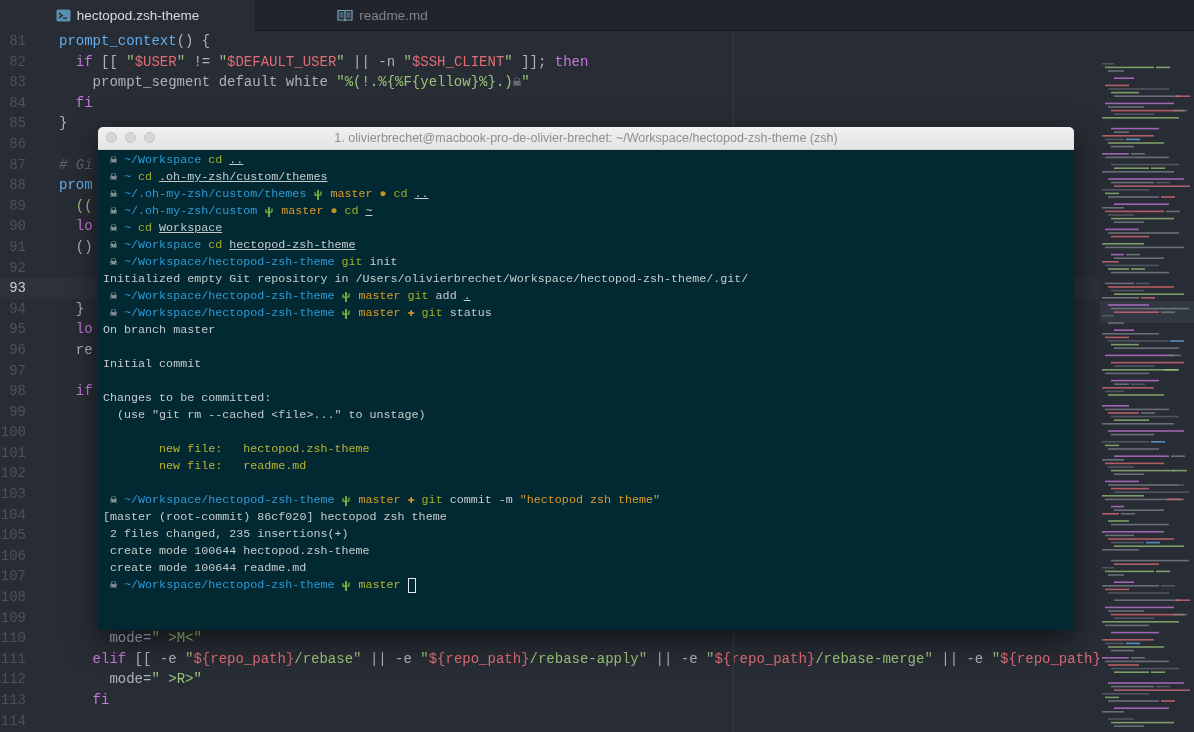  What do you see at coordinates (240, 551) in the screenshot?
I see `terminal-output: create mode 100644 hectopod.zsh-theme` at bounding box center [240, 551].